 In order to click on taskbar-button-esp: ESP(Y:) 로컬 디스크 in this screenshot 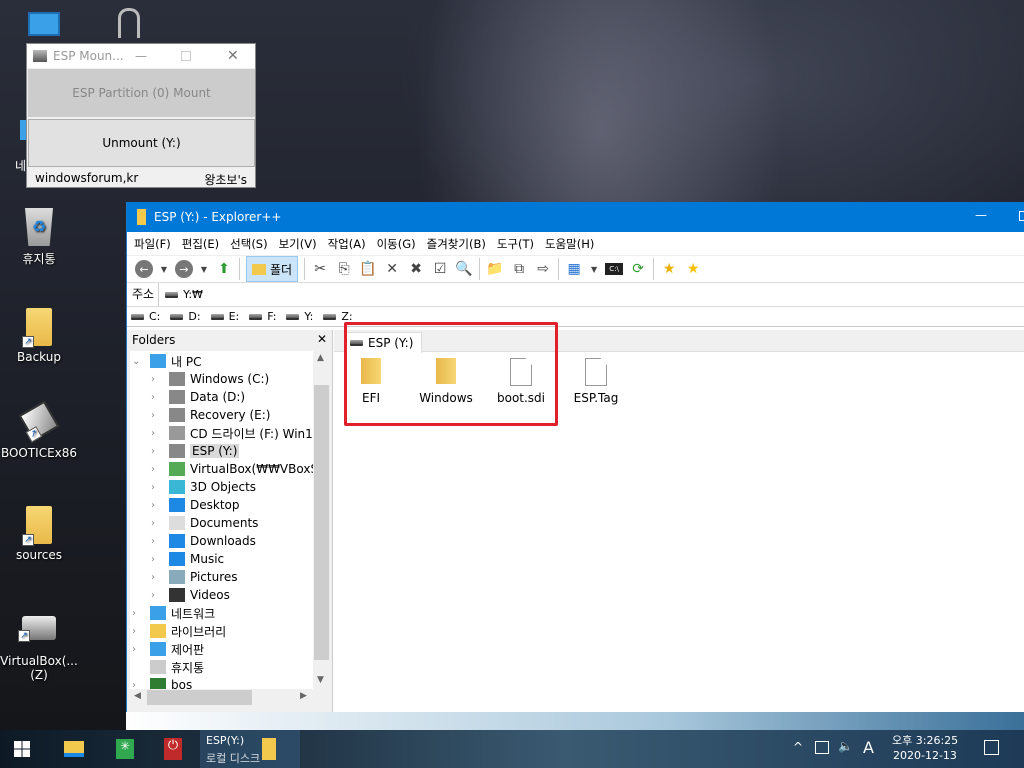, I will do `click(250, 749)`.